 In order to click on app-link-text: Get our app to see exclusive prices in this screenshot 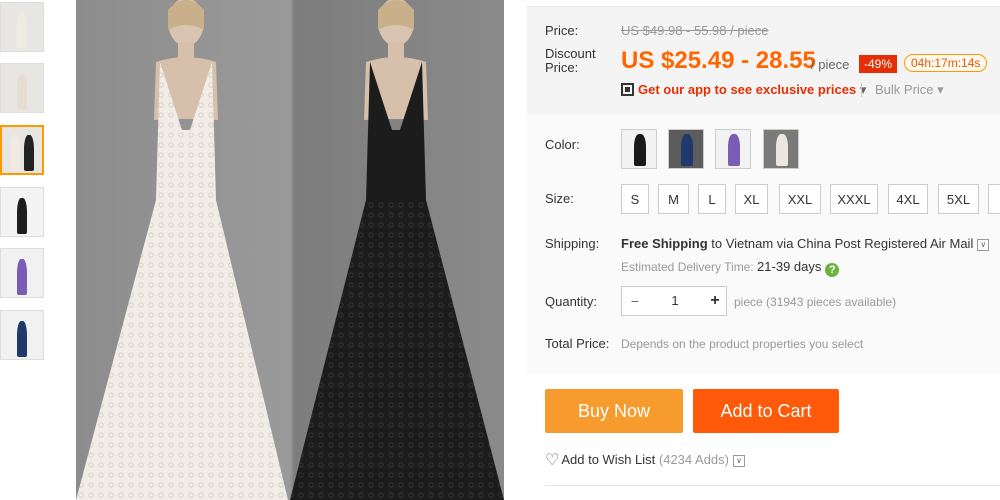, I will do `click(747, 89)`.